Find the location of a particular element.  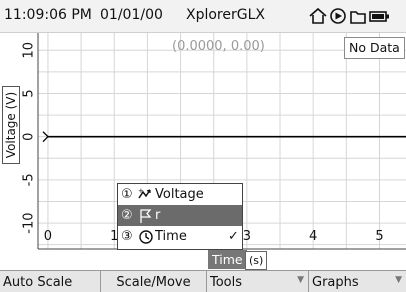

softkey-label: Scale/Move is located at coordinates (153, 282).